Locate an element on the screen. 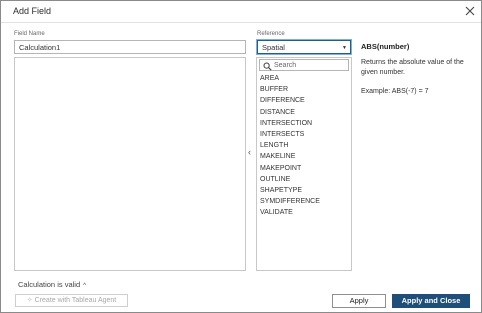 The image size is (482, 313). calculation-status: Calculation is valid ^ is located at coordinates (52, 284).